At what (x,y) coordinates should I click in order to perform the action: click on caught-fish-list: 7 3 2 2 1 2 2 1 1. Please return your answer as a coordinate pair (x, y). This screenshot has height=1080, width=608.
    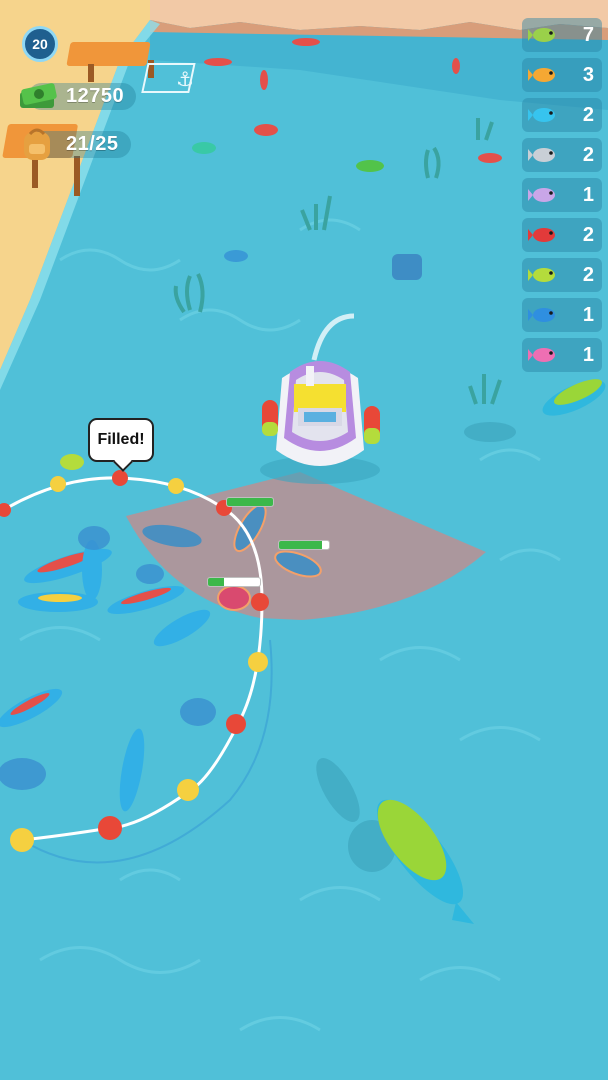
    Looking at the image, I should click on (562, 198).